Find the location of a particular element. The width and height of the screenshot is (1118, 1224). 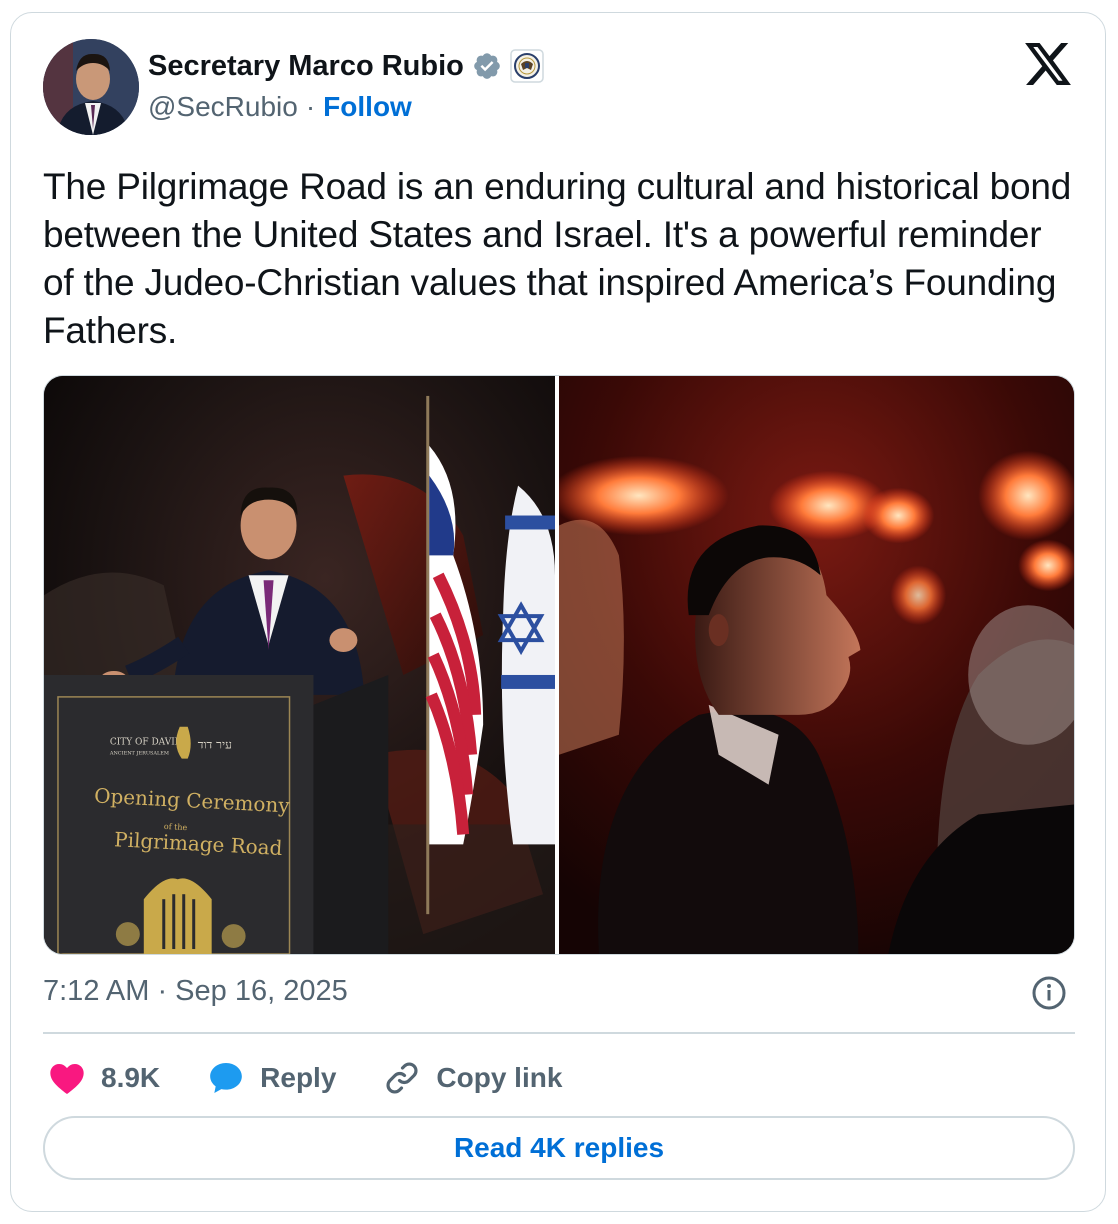

action-bar: 8.9K Reply Copy link is located at coordinates (302, 1078).